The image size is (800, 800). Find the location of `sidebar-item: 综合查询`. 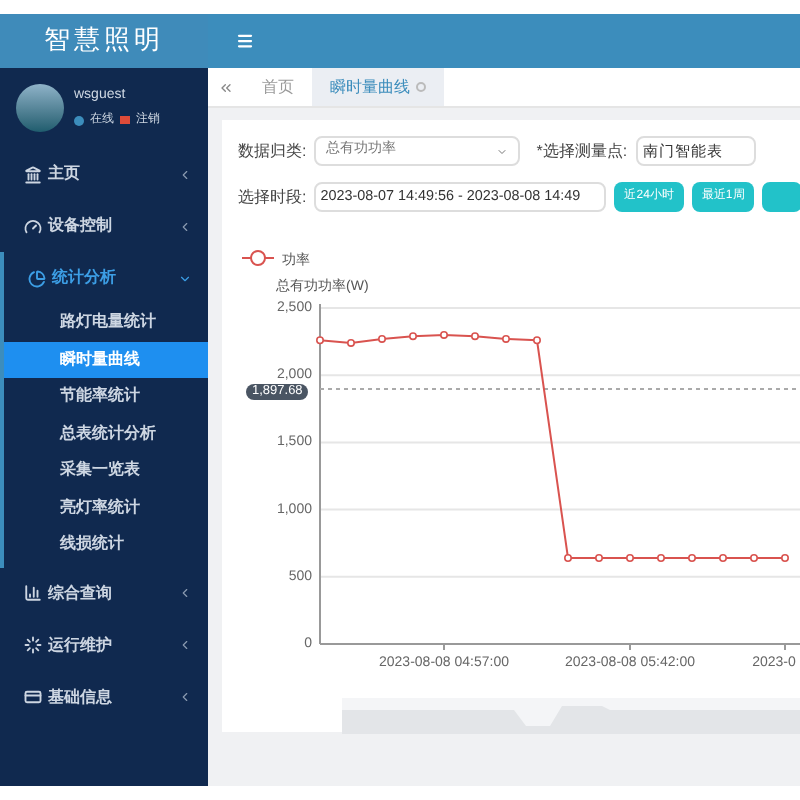

sidebar-item: 综合查询 is located at coordinates (104, 593).